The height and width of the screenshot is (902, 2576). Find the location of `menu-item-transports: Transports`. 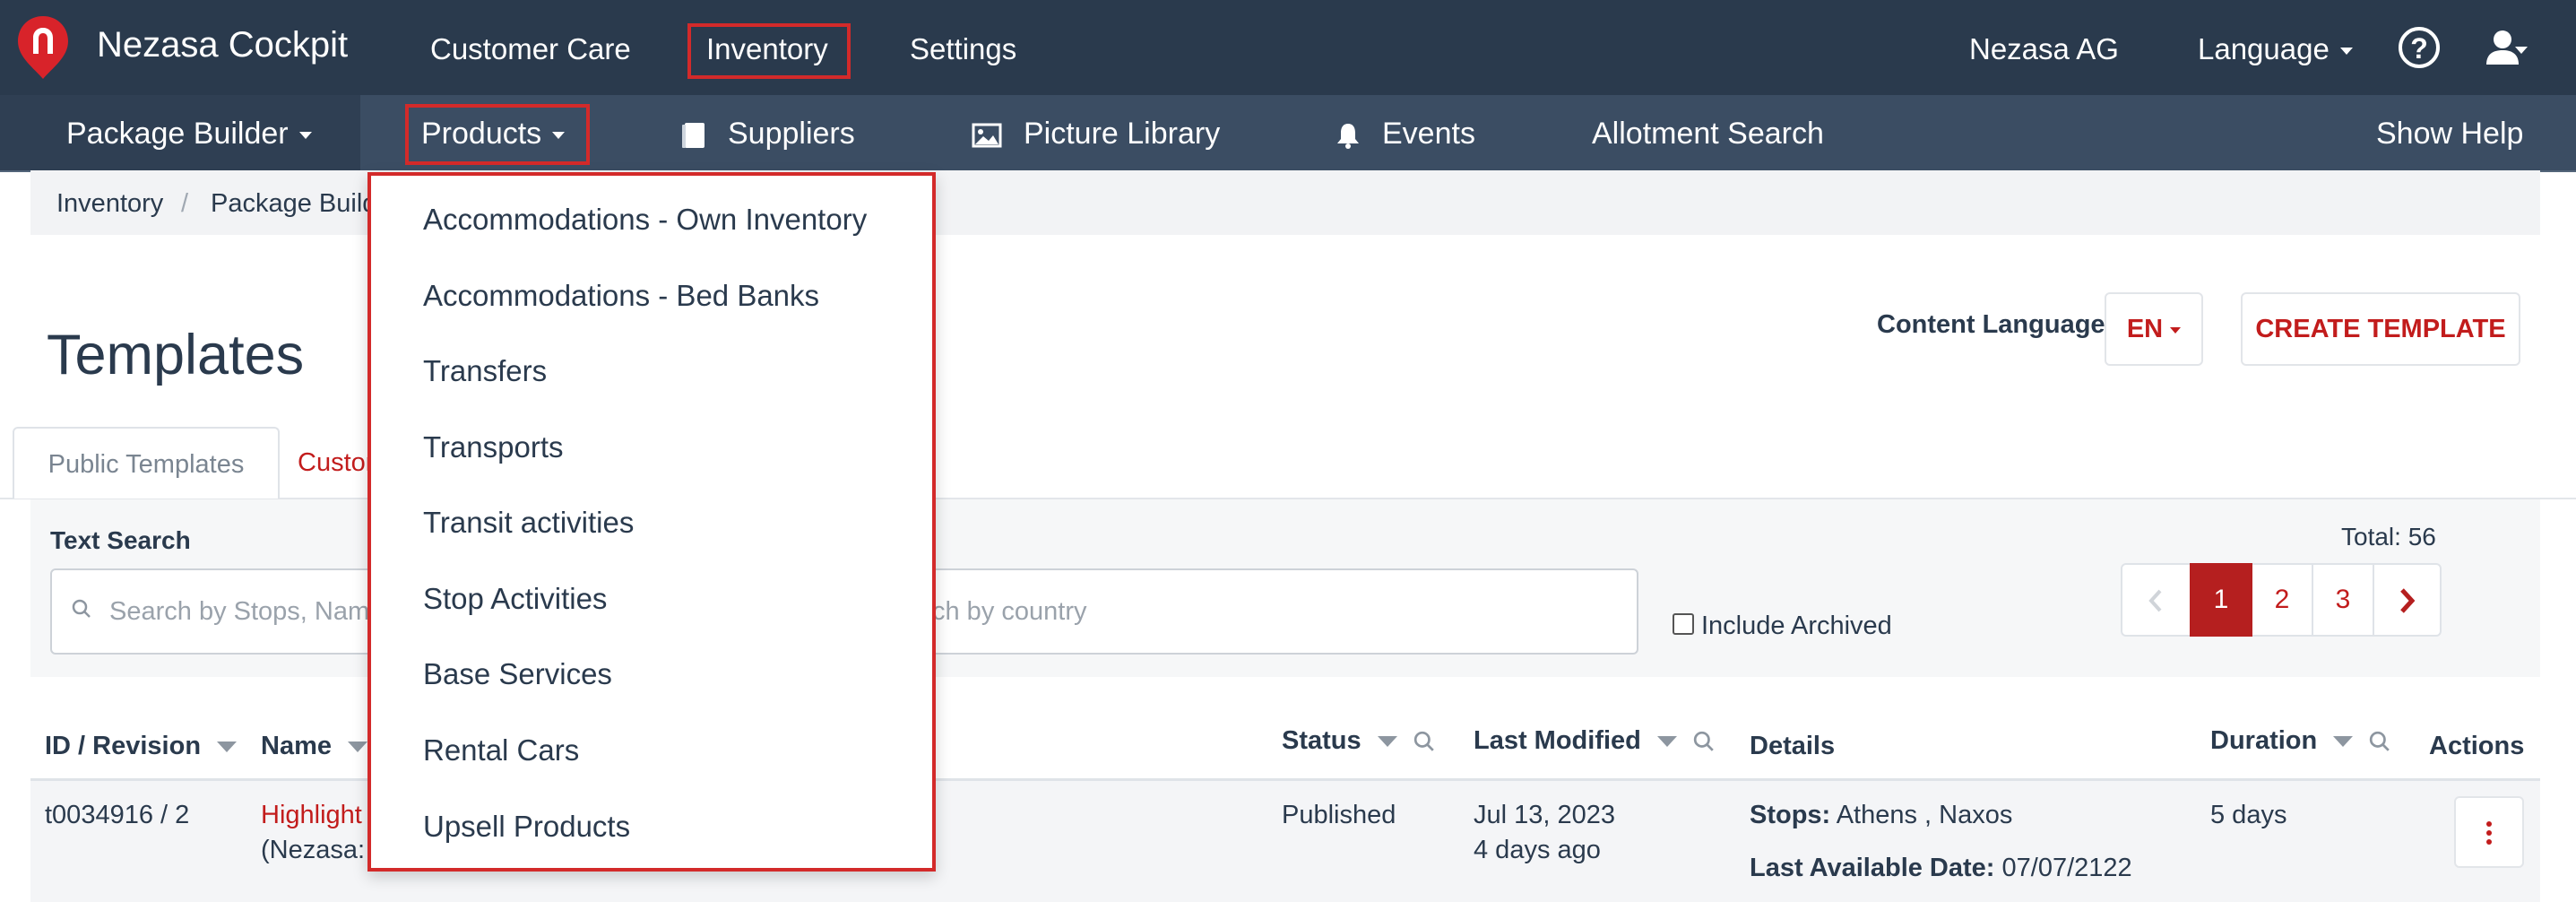

menu-item-transports: Transports is located at coordinates (493, 447).